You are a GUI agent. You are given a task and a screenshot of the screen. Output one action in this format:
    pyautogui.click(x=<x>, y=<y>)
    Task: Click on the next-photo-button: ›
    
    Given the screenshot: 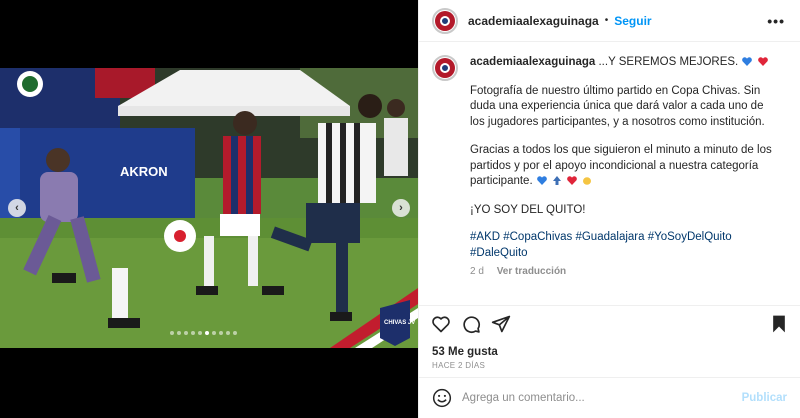 What is the action you would take?
    pyautogui.click(x=401, y=208)
    